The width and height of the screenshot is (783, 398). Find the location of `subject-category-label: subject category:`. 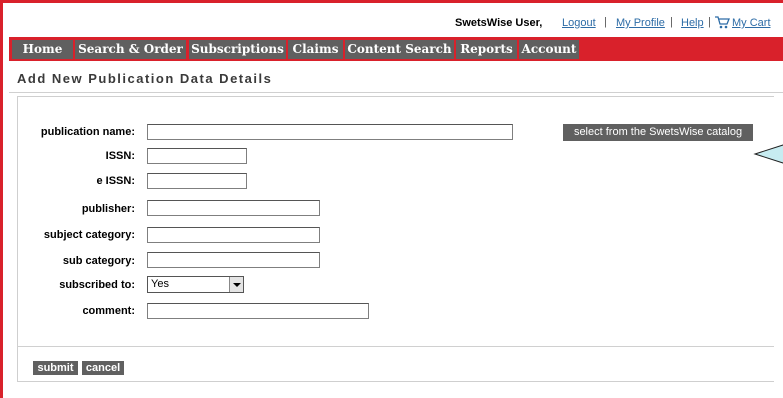

subject-category-label: subject category: is located at coordinates (89, 235).